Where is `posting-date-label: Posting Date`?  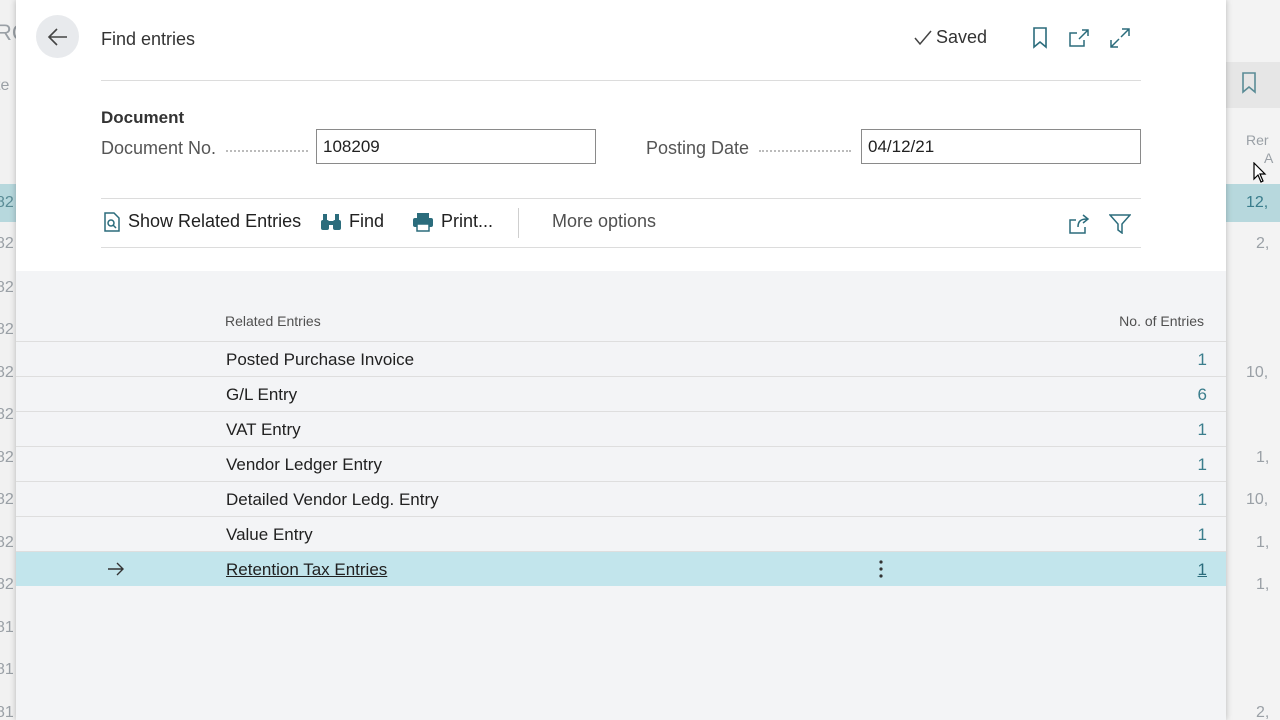
posting-date-label: Posting Date is located at coordinates (749, 148).